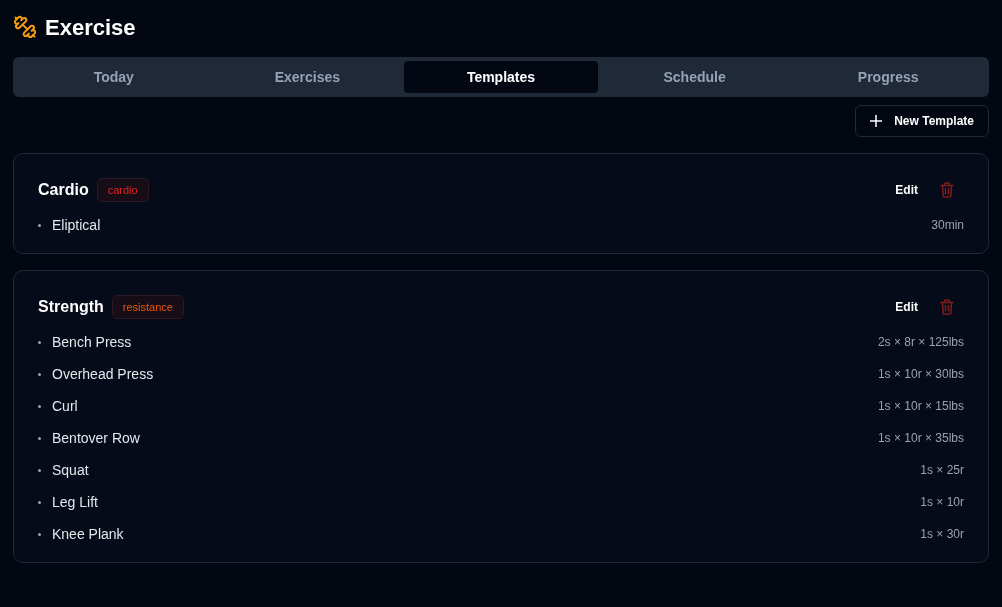 Image resolution: width=1002 pixels, height=607 pixels. Describe the element at coordinates (25, 27) in the screenshot. I see `dumbbell-icon` at that location.